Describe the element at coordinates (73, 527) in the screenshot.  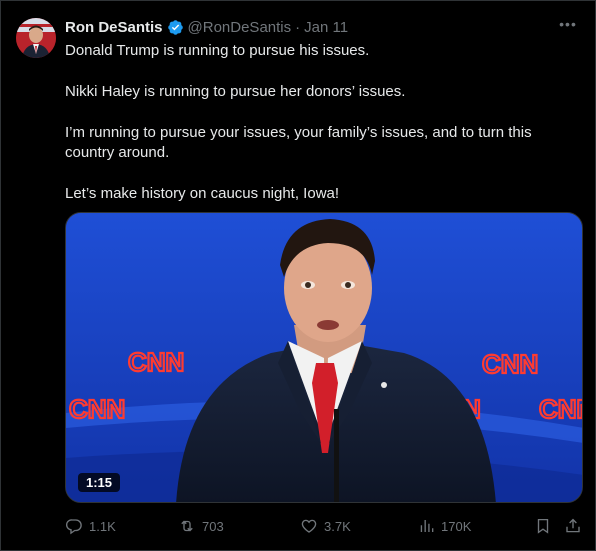
I see `reply-icon` at that location.